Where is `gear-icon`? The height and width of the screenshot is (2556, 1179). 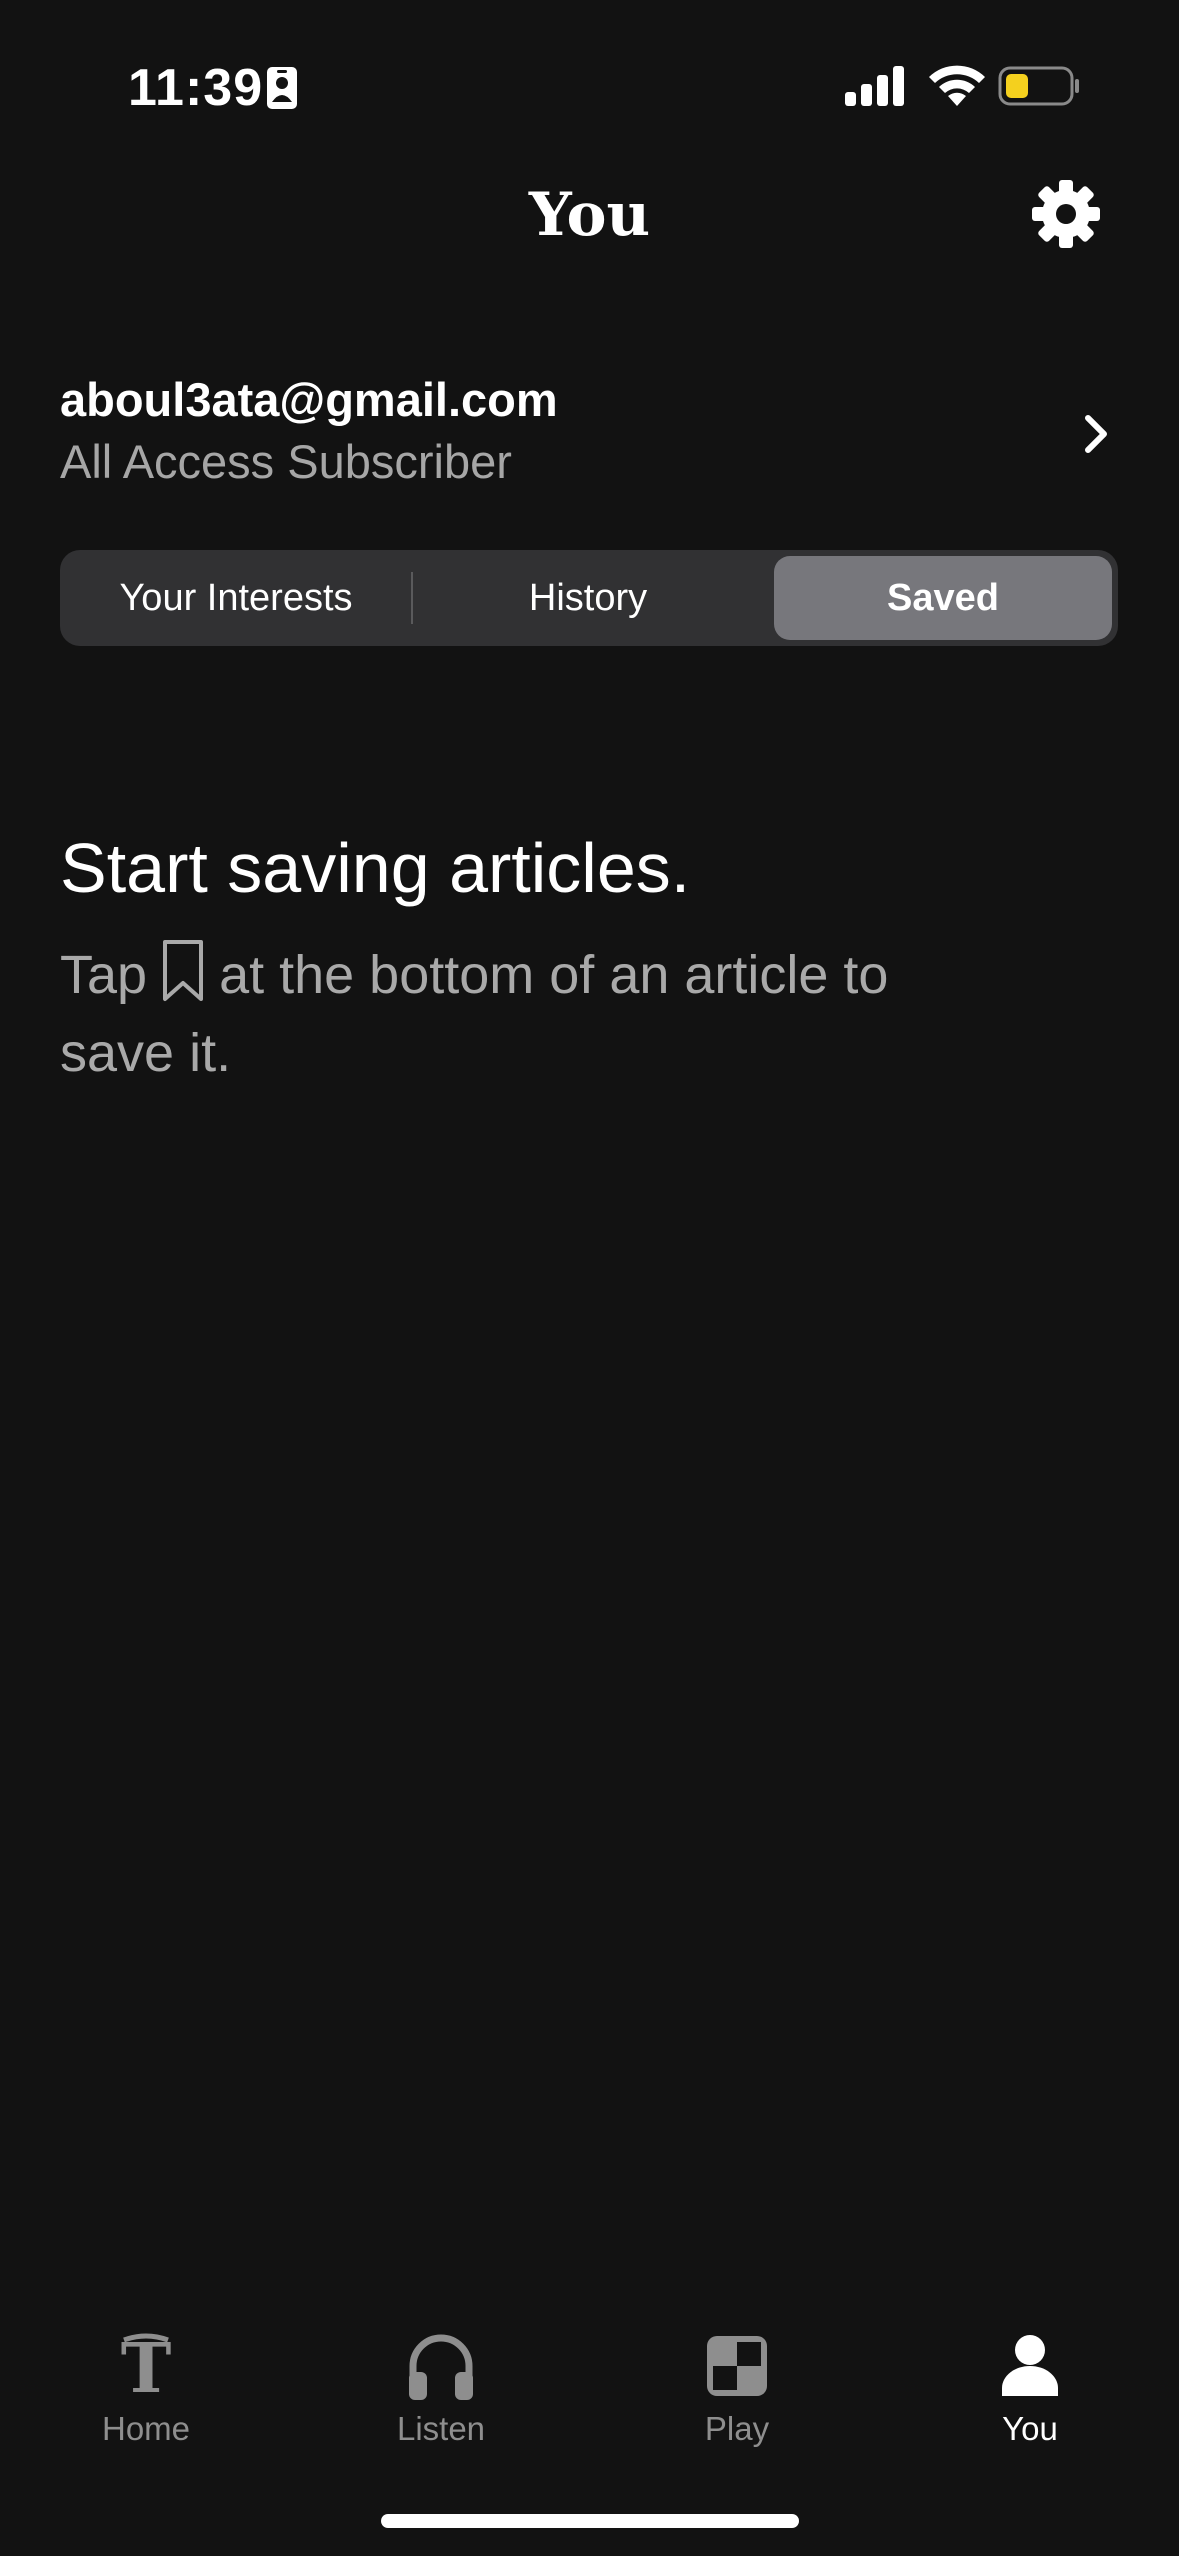 gear-icon is located at coordinates (1066, 214).